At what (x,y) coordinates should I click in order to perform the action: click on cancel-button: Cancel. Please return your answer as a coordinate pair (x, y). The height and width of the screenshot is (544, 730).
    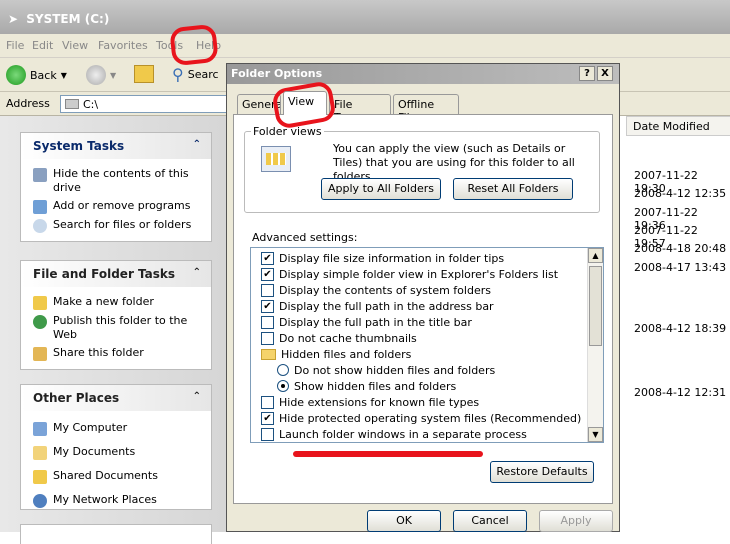
    Looking at the image, I should click on (490, 521).